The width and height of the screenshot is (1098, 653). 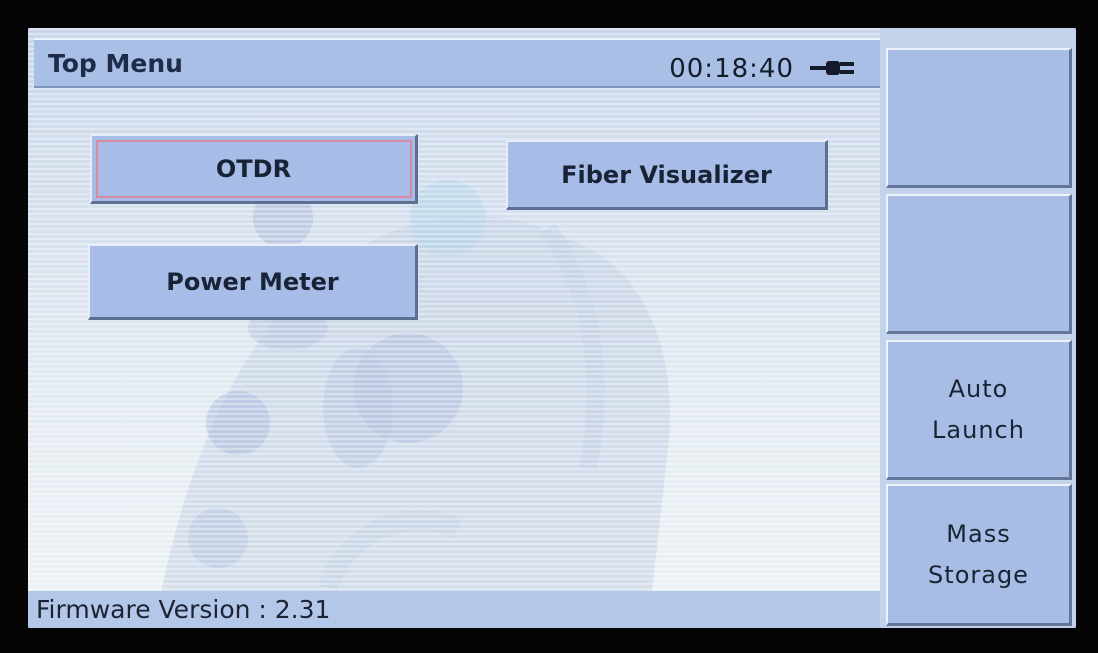 I want to click on status-bar: Firmware Version : 2.31, so click(x=454, y=609).